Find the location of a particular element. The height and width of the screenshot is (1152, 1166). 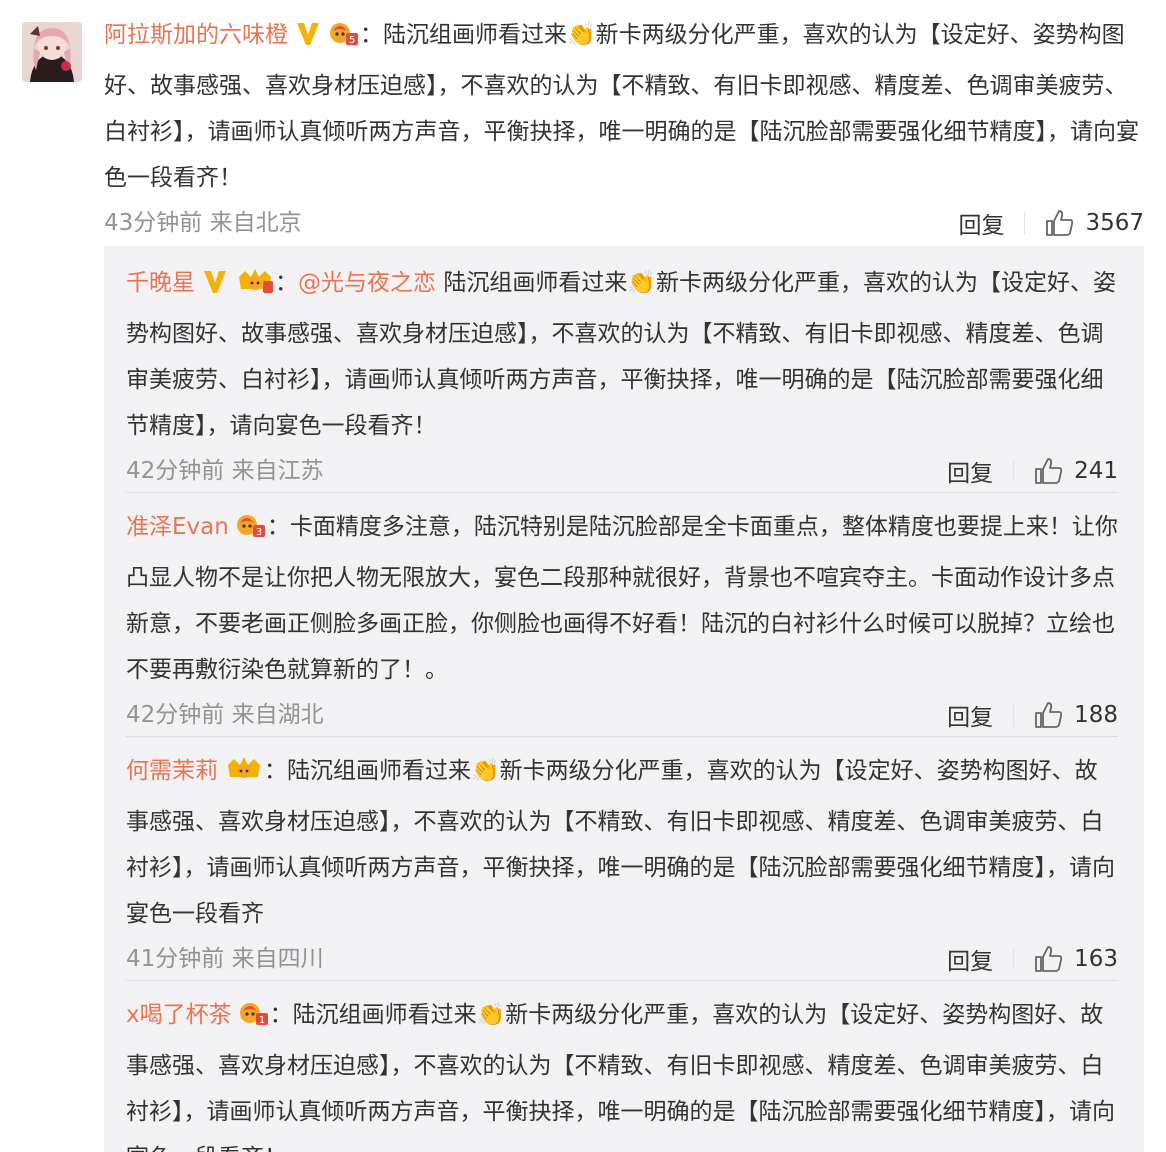

like-button: 241 is located at coordinates (1076, 471).